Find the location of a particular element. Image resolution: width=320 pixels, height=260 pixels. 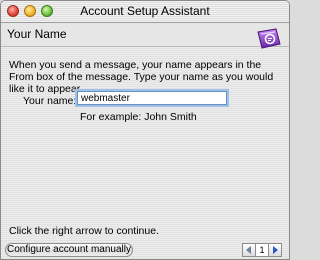

page-navigator: 1 is located at coordinates (262, 250).